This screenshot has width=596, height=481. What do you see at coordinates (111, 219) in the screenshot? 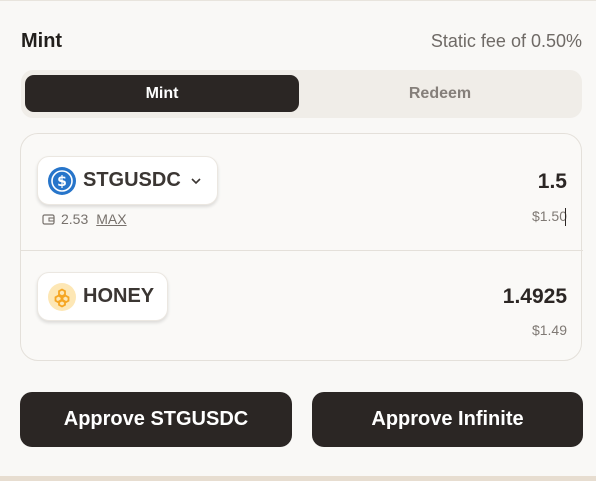
I see `max-button: MAX` at bounding box center [111, 219].